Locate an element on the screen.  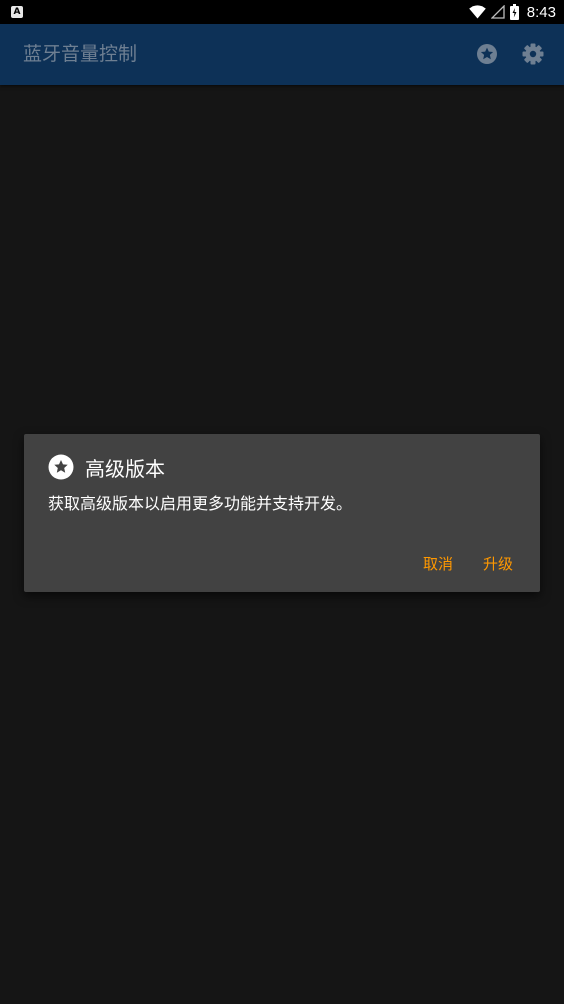
dialog-title-row: 高级版本 is located at coordinates (106, 467).